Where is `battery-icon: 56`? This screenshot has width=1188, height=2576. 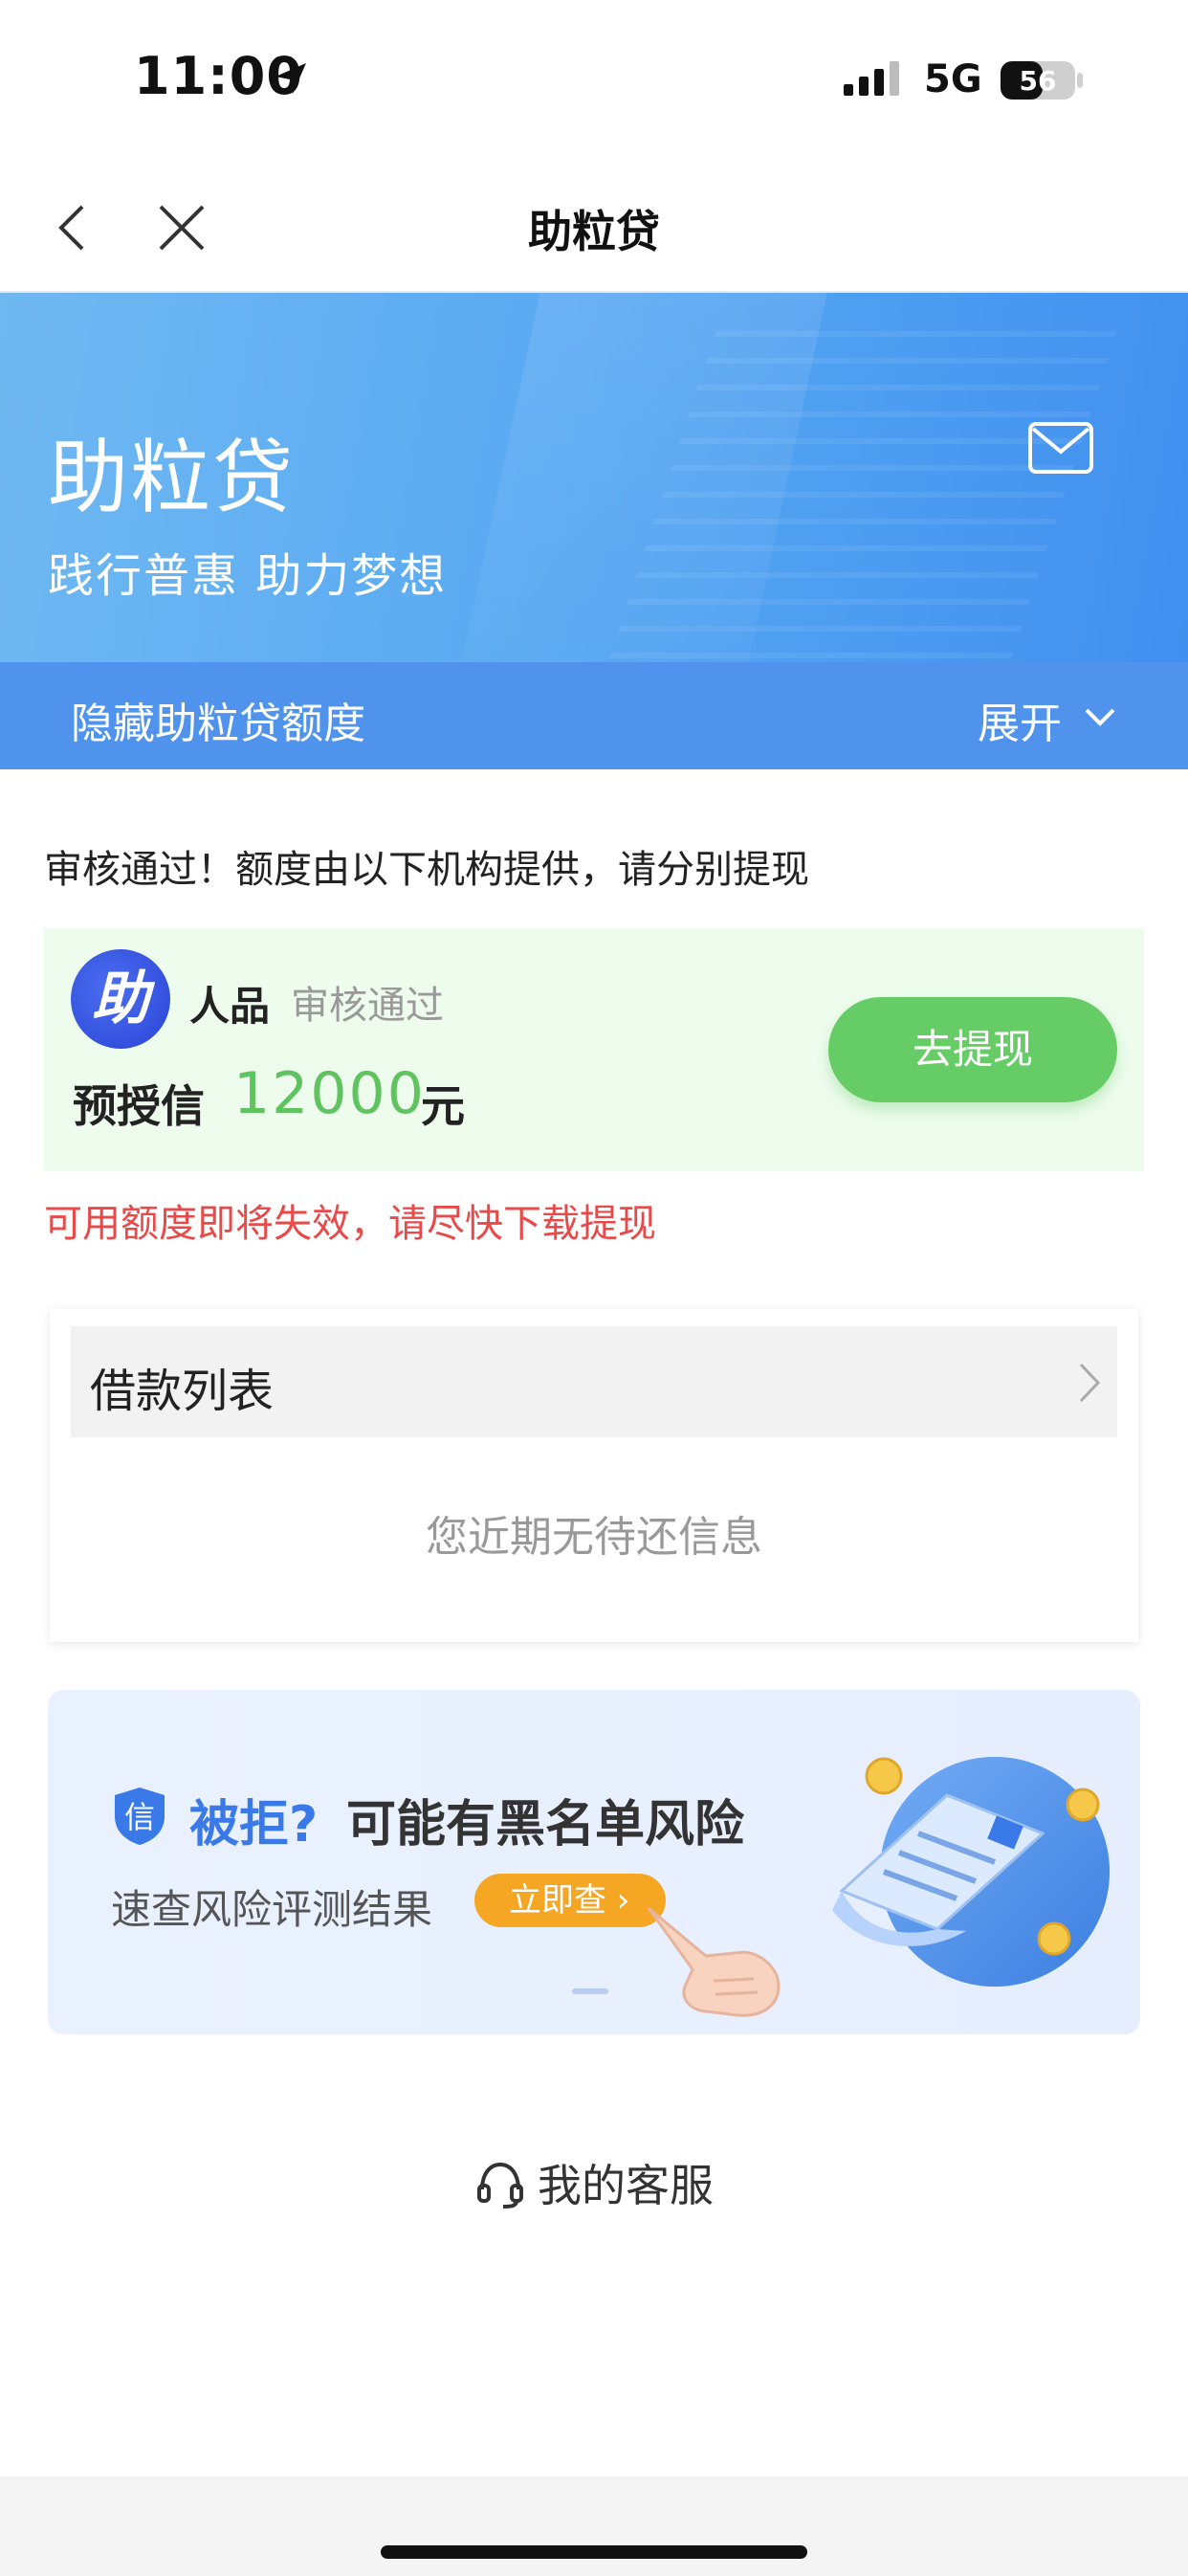 battery-icon: 56 is located at coordinates (1042, 80).